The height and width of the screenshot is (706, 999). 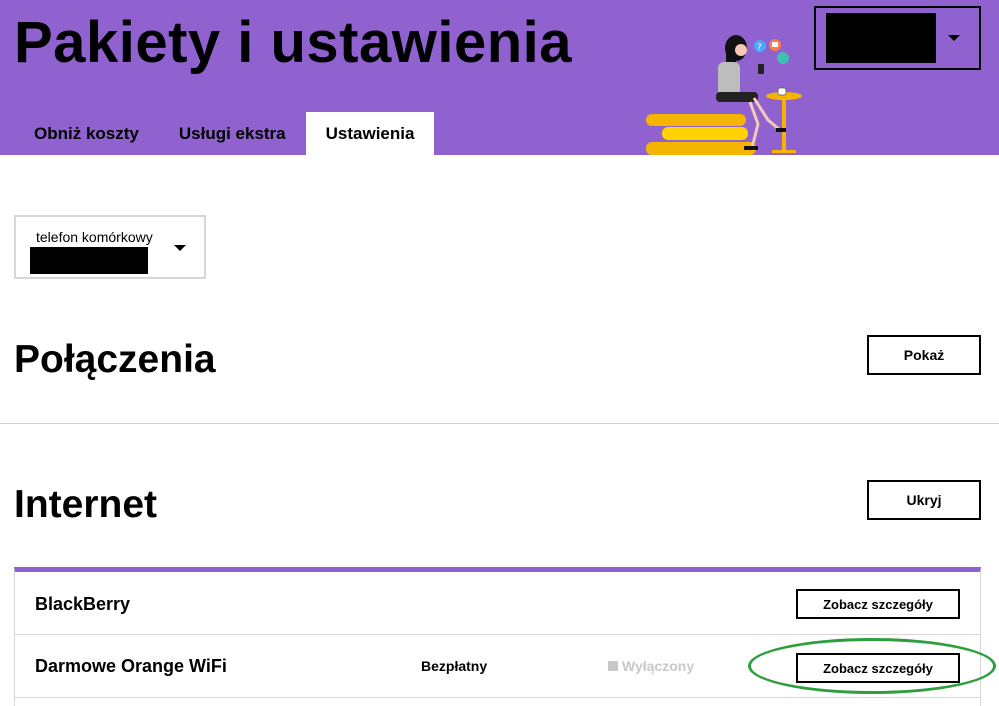 What do you see at coordinates (499, 423) in the screenshot?
I see `section-divider` at bounding box center [499, 423].